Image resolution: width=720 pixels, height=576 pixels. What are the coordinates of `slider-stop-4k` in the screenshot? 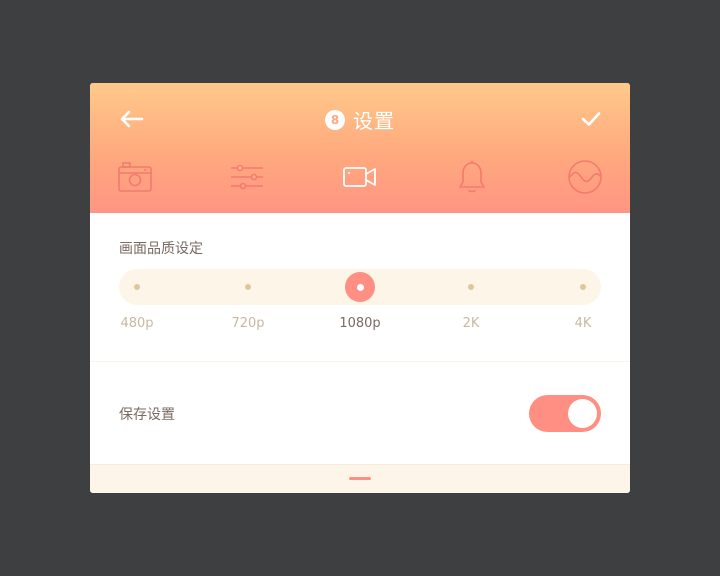 It's located at (583, 287).